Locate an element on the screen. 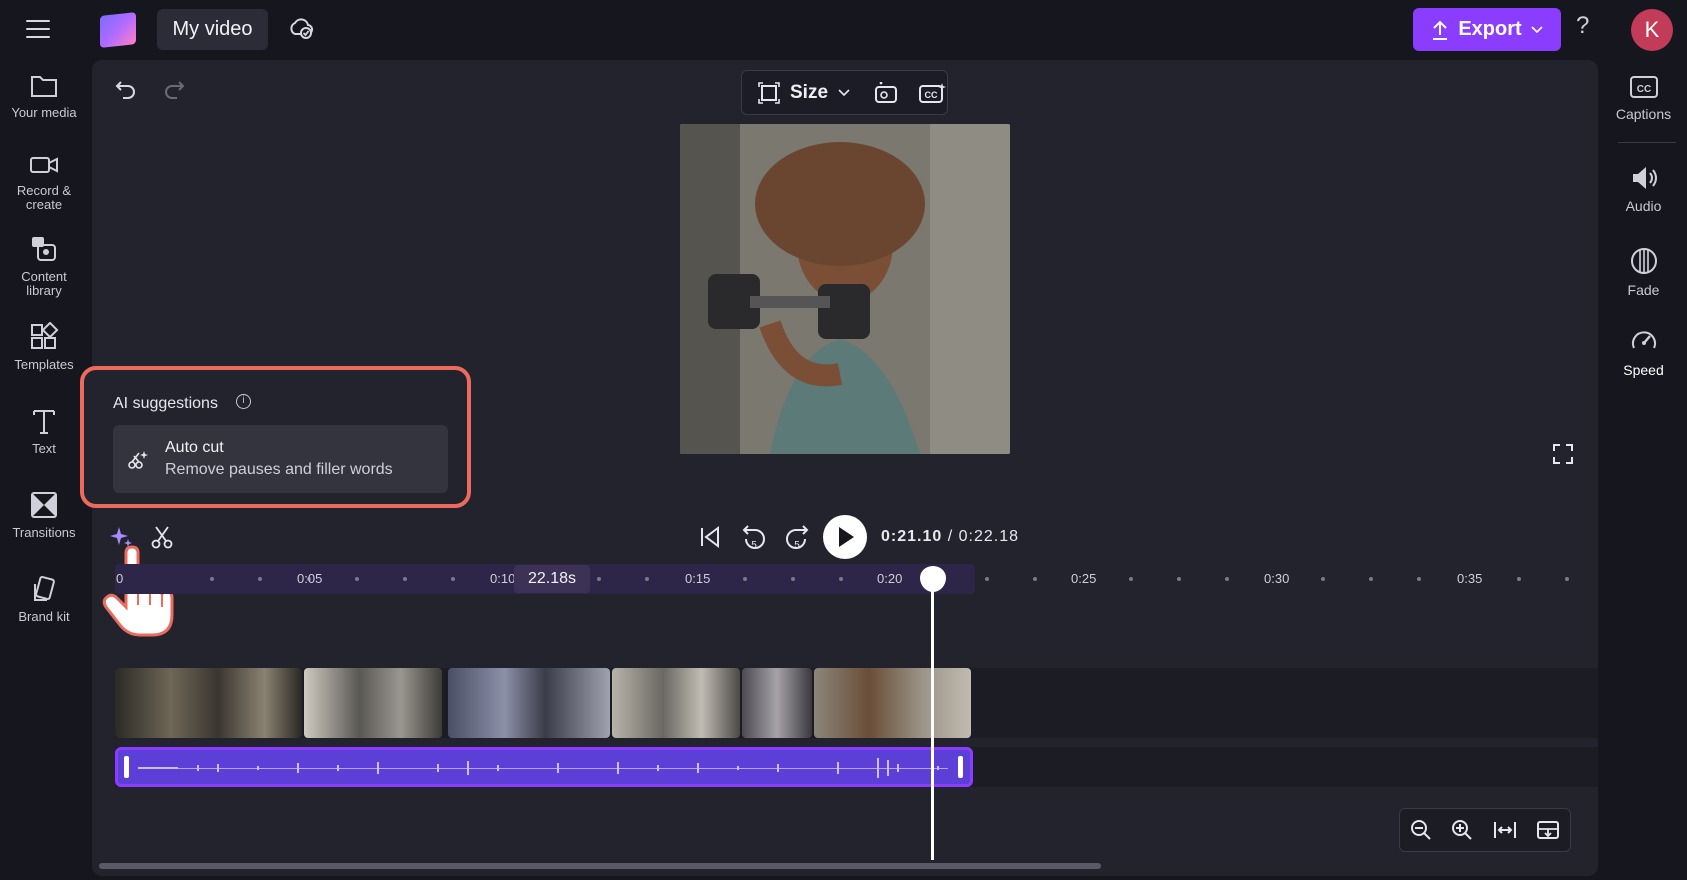  sidebar-item-label: Audio is located at coordinates (1643, 206).